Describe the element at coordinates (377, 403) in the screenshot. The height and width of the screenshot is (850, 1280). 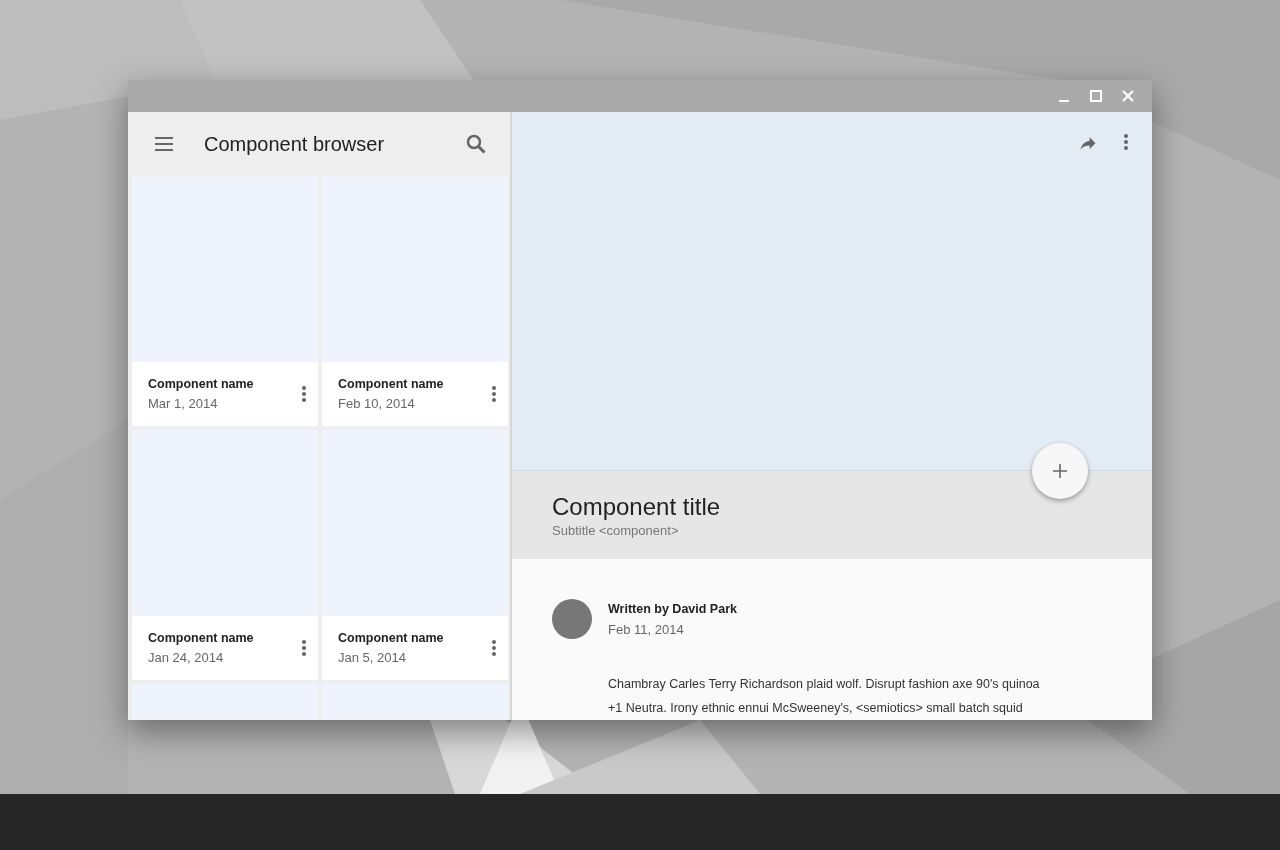
I see `component-date: Feb 10, 2014` at that location.